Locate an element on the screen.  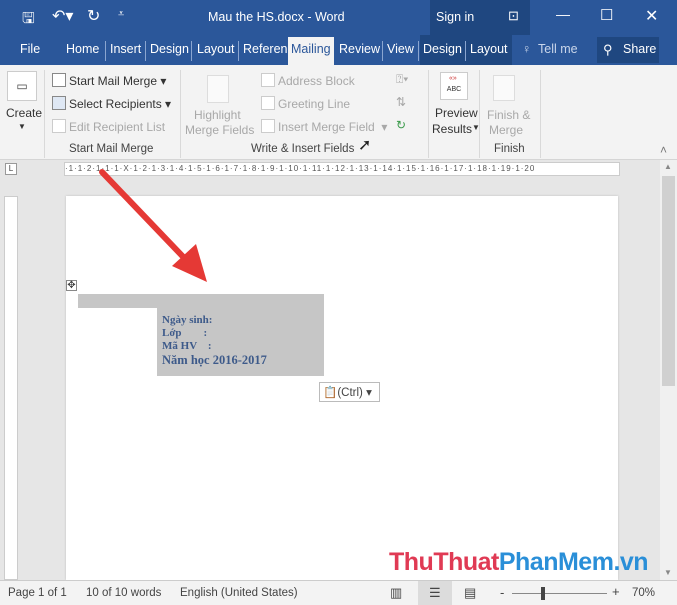
vertical-scrollbar: ▲ ▼ is located at coordinates (668, 370).